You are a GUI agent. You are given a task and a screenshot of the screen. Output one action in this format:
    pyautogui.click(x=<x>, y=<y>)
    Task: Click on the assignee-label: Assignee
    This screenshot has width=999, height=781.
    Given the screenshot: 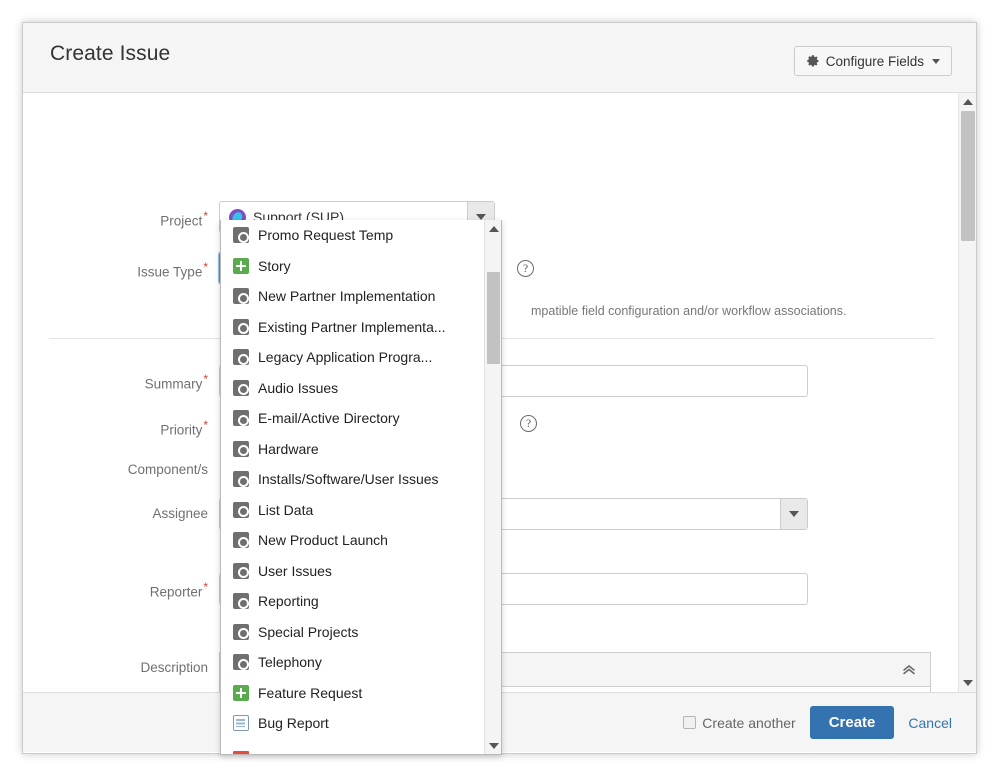 What is the action you would take?
    pyautogui.click(x=180, y=513)
    